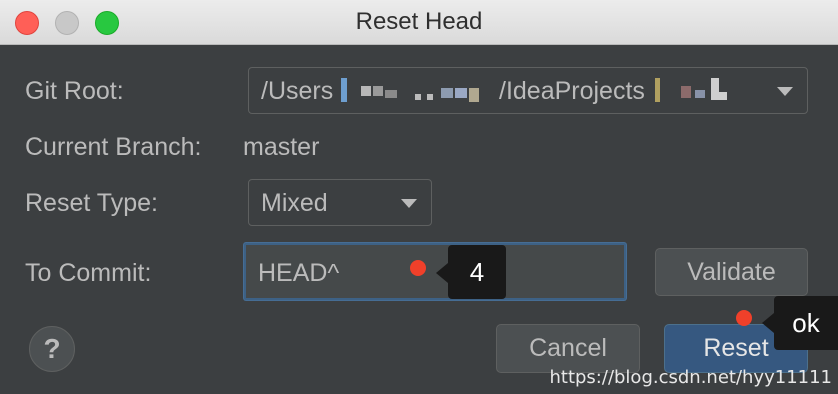 The image size is (838, 394). What do you see at coordinates (113, 147) in the screenshot?
I see `current-branch-label: Current Branch:` at bounding box center [113, 147].